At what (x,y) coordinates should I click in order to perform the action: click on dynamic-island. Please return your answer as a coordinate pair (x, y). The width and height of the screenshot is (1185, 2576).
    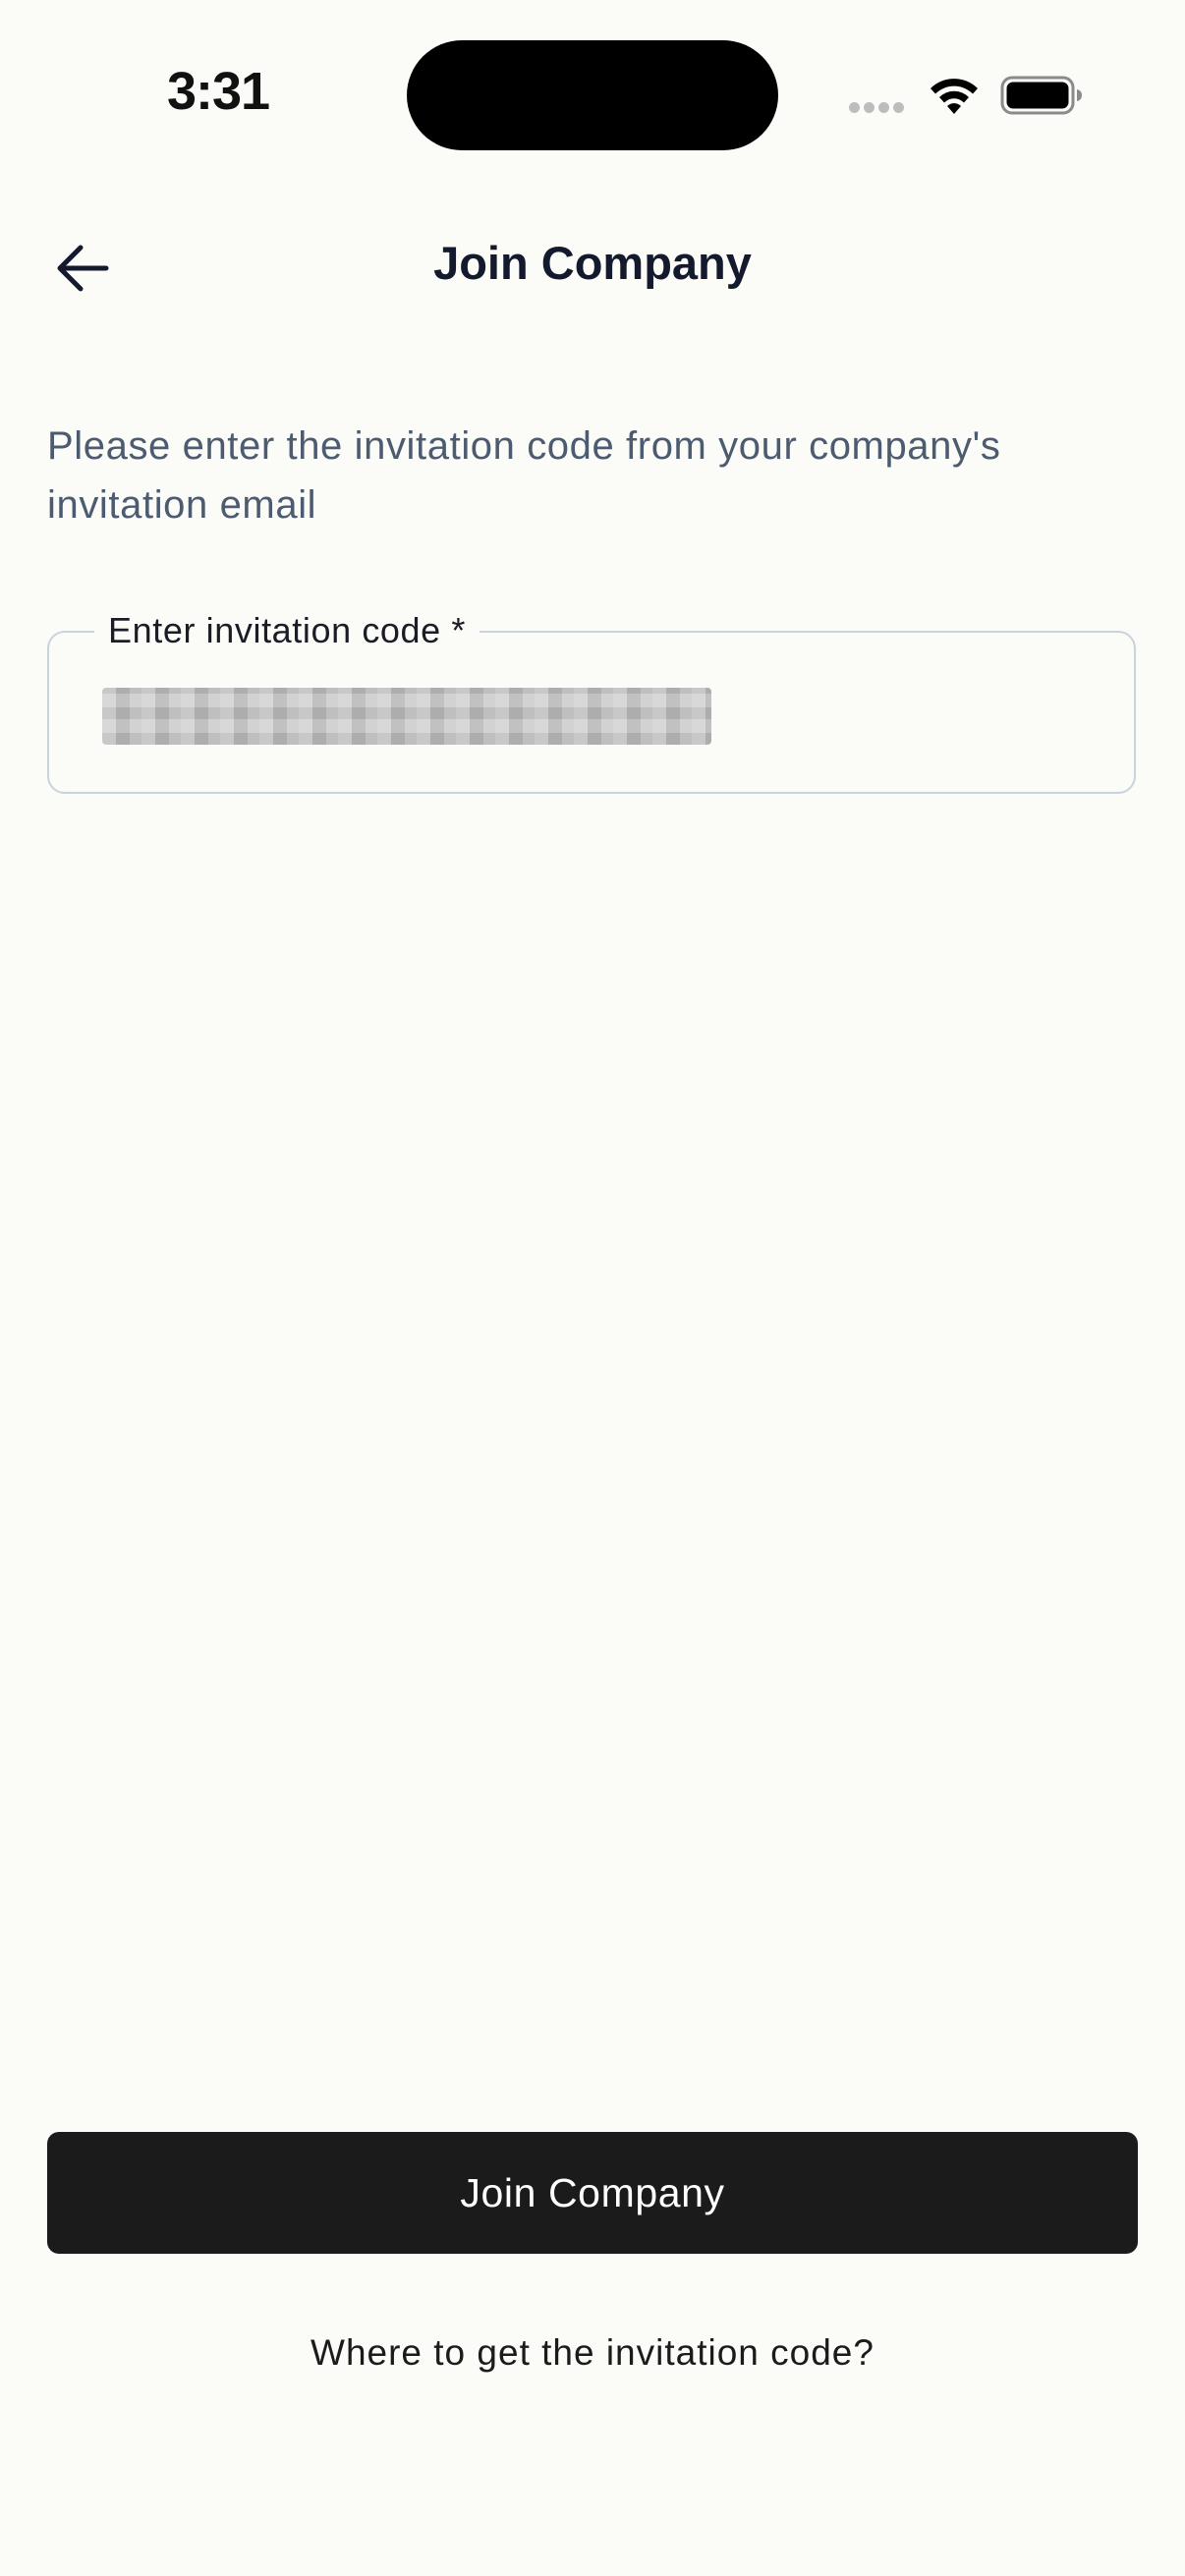
    Looking at the image, I should click on (592, 95).